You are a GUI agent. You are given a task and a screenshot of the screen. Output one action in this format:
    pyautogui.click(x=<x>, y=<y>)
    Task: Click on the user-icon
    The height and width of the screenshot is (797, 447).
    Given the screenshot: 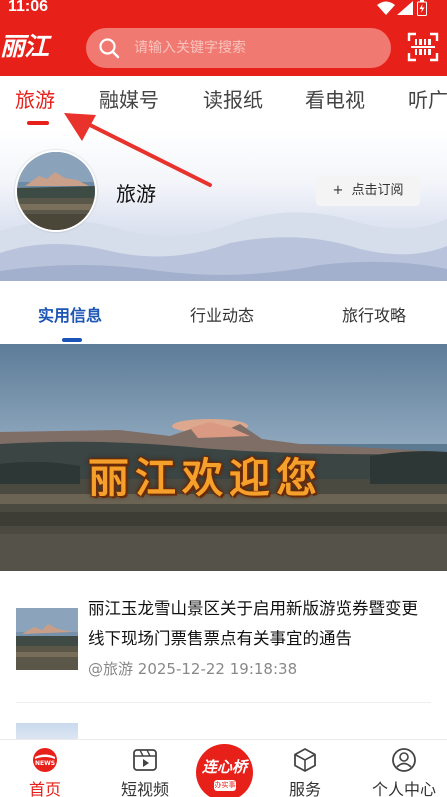 What is the action you would take?
    pyautogui.click(x=404, y=760)
    